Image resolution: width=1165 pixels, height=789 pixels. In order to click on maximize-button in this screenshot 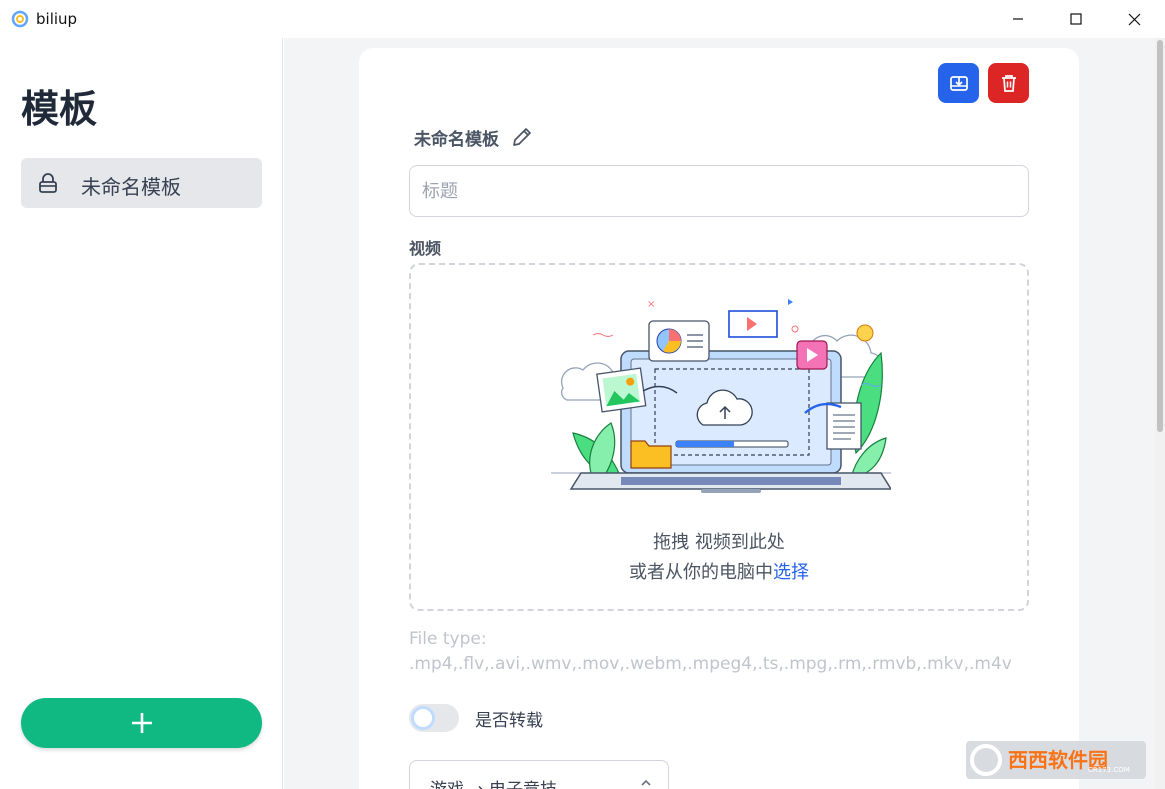, I will do `click(1076, 19)`.